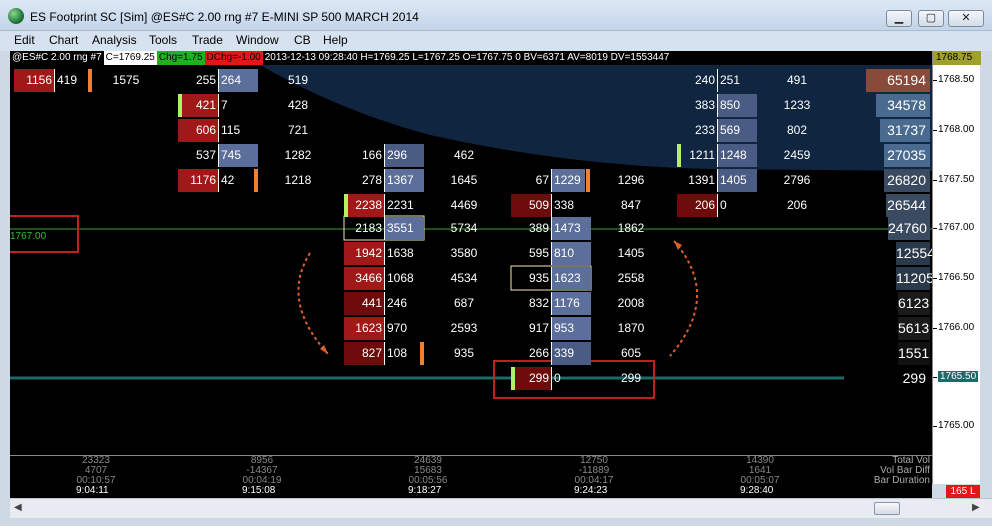 This screenshot has height=526, width=992. I want to click on col4-row5-vol: 2558, so click(631, 278).